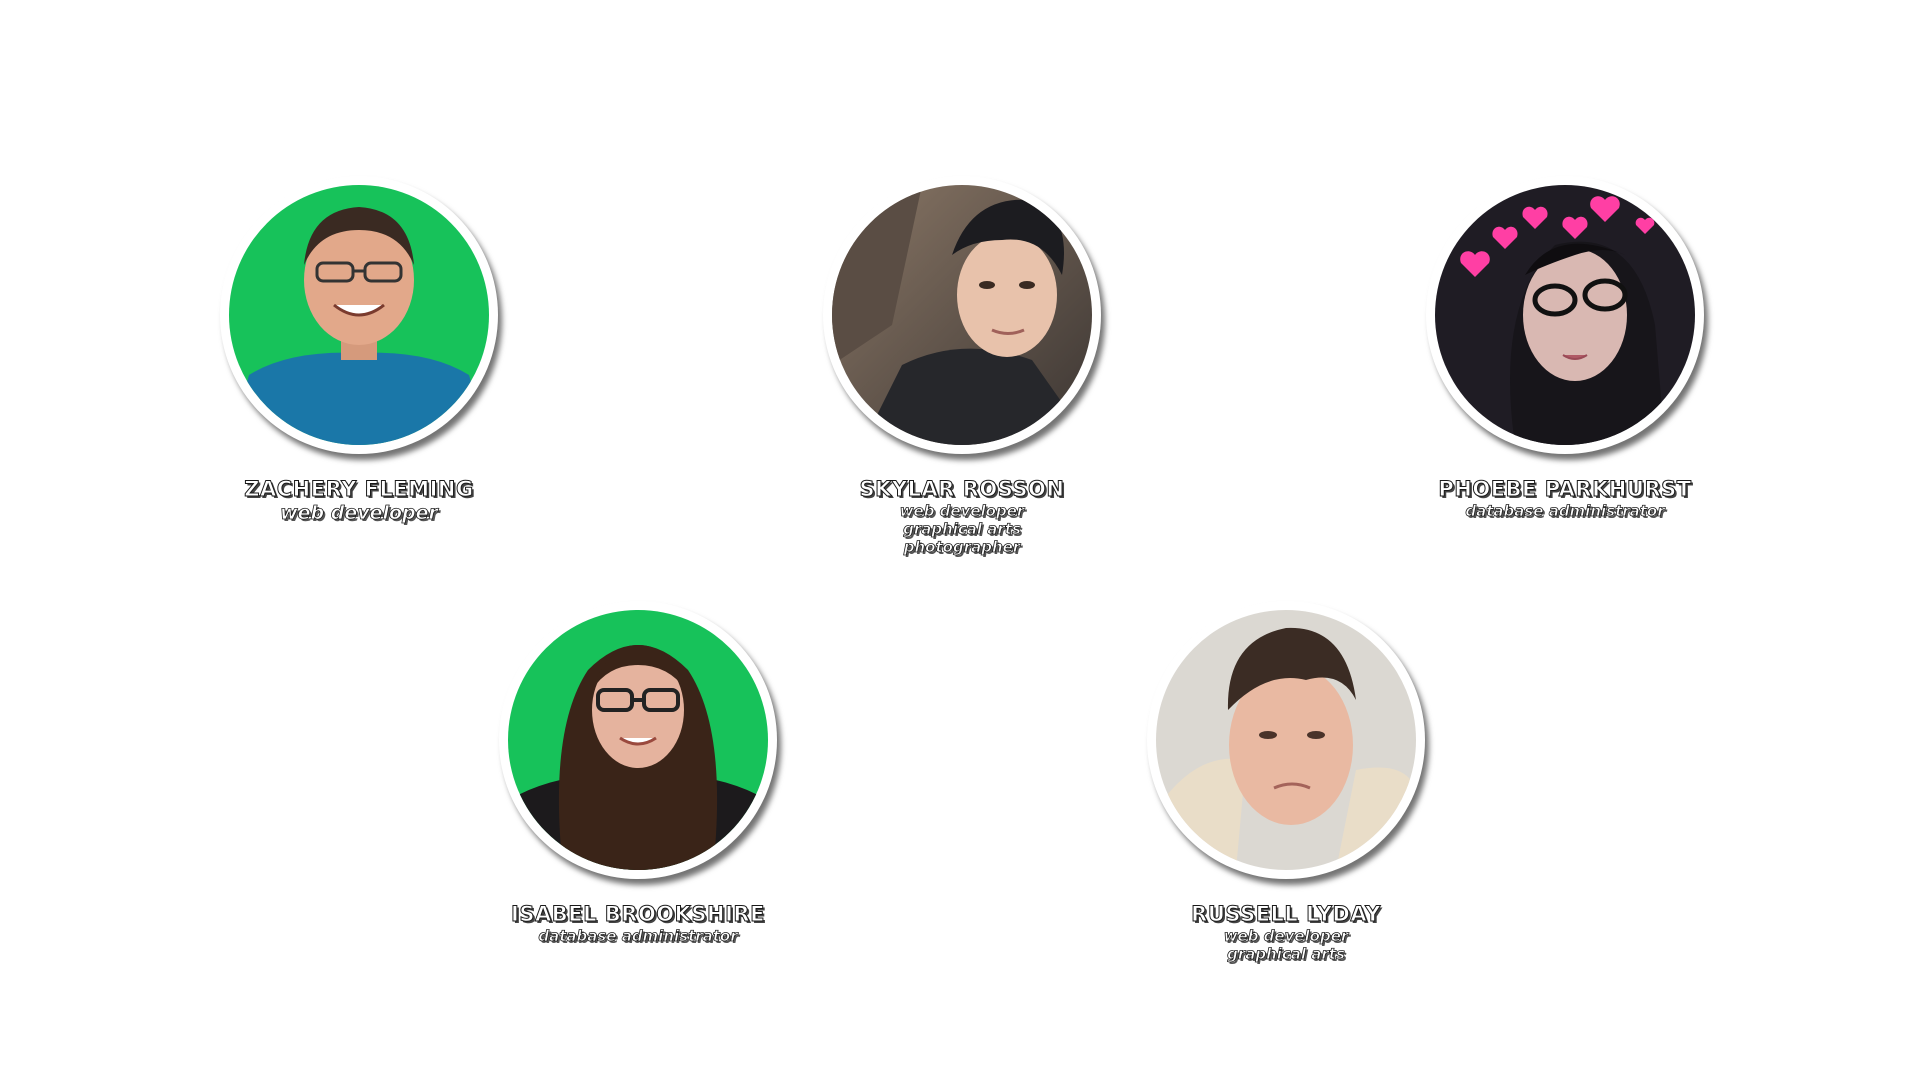 This screenshot has width=1920, height=1080. I want to click on member-name: RUSSELL LYDAY, so click(1286, 914).